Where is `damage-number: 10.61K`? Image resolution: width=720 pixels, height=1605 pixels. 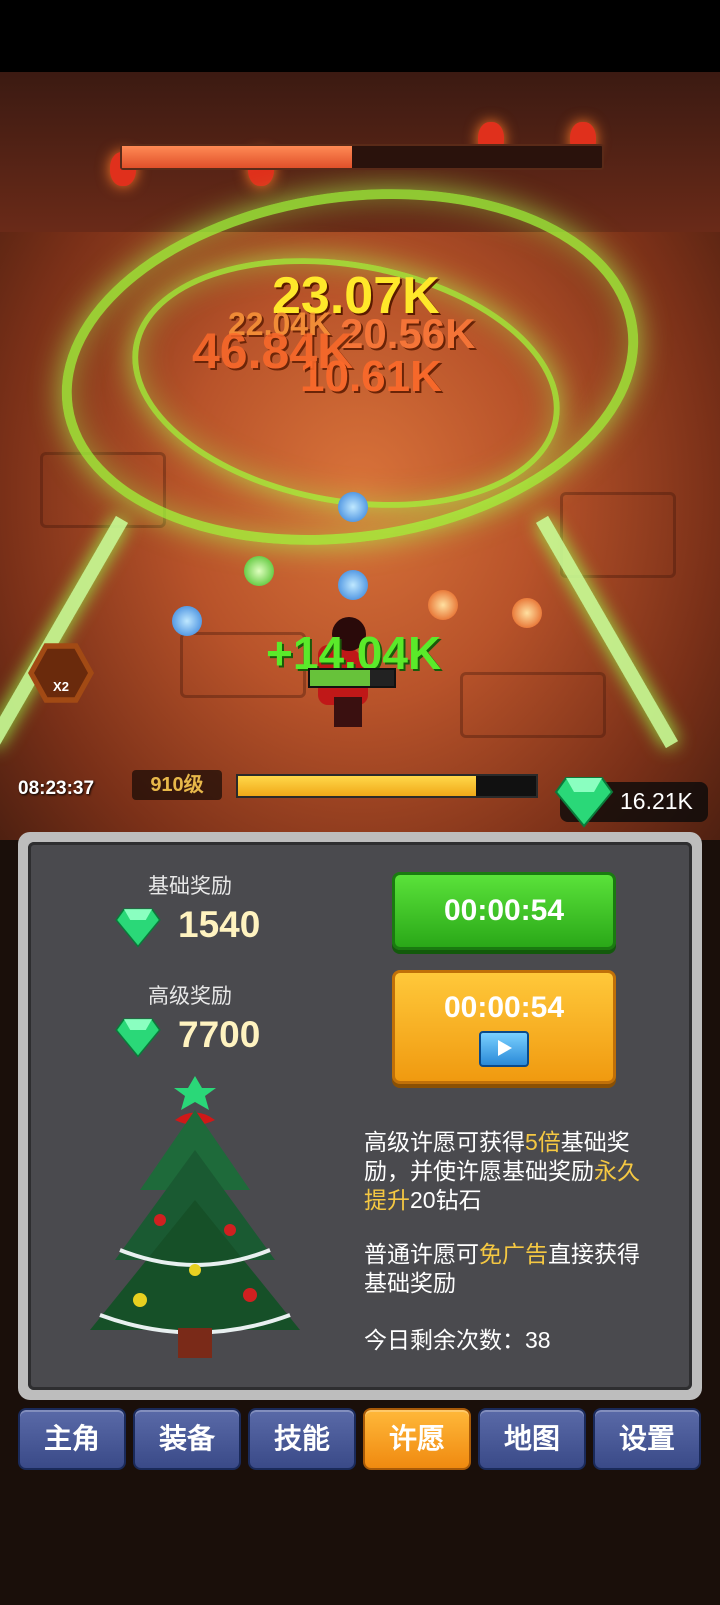
damage-number: 10.61K is located at coordinates (371, 376).